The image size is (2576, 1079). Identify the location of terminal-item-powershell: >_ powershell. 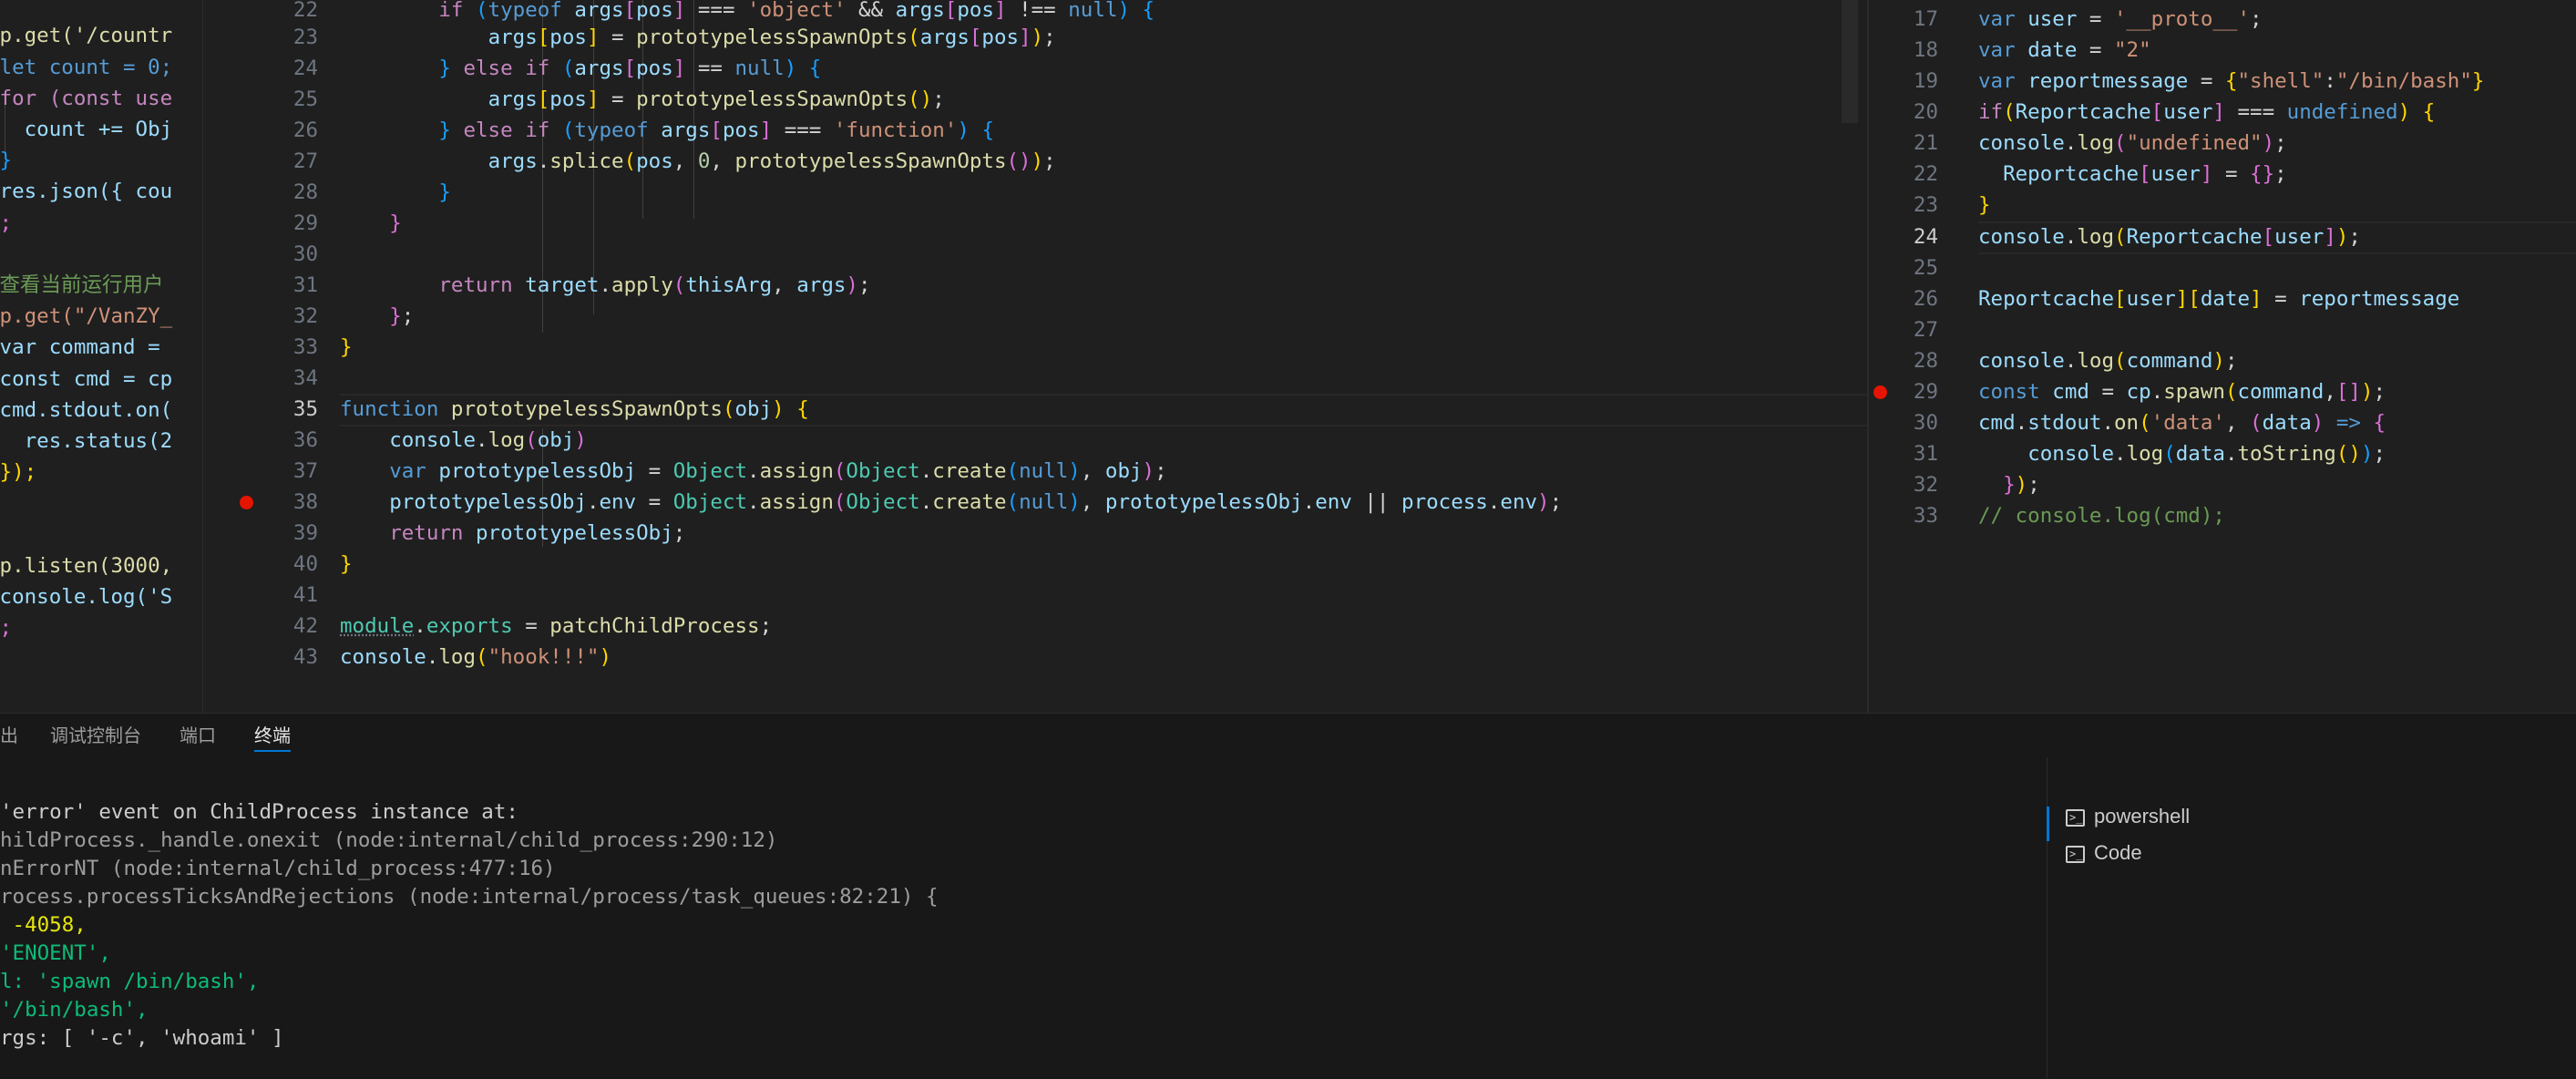
(2128, 816).